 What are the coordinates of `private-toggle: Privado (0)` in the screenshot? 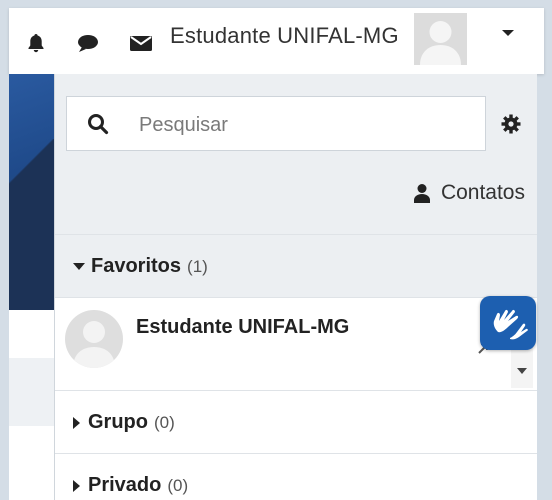 It's located at (130, 485).